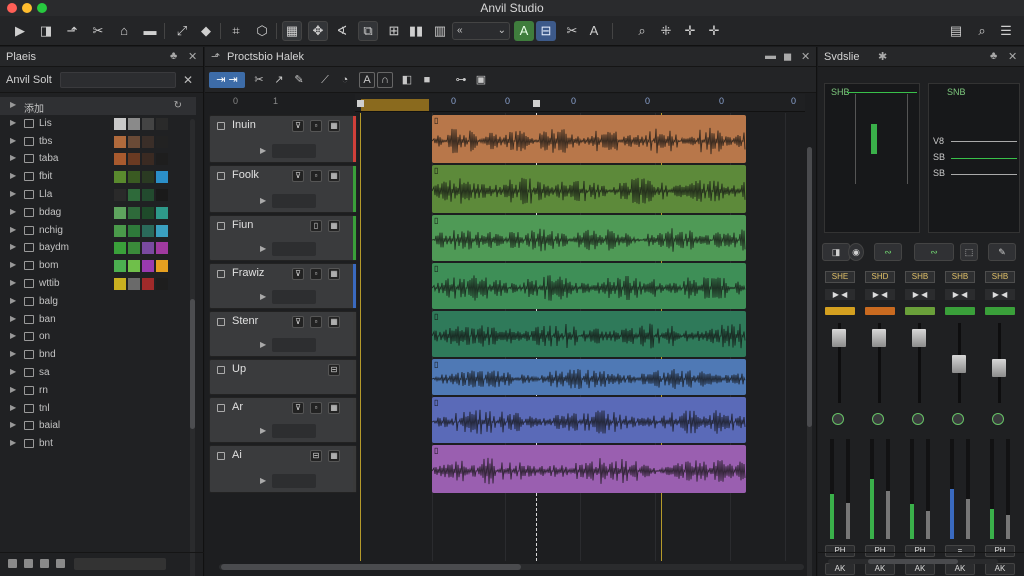 The height and width of the screenshot is (576, 1024). What do you see at coordinates (182, 31) in the screenshot?
I see `zoom-icon: ⤢` at bounding box center [182, 31].